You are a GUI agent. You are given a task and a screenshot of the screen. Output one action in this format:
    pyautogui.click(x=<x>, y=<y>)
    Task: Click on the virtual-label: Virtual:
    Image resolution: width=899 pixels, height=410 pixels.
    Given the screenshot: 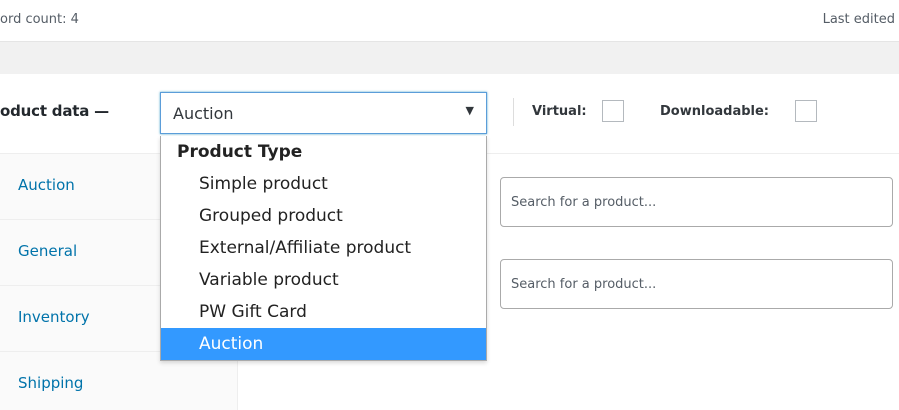 What is the action you would take?
    pyautogui.click(x=559, y=111)
    